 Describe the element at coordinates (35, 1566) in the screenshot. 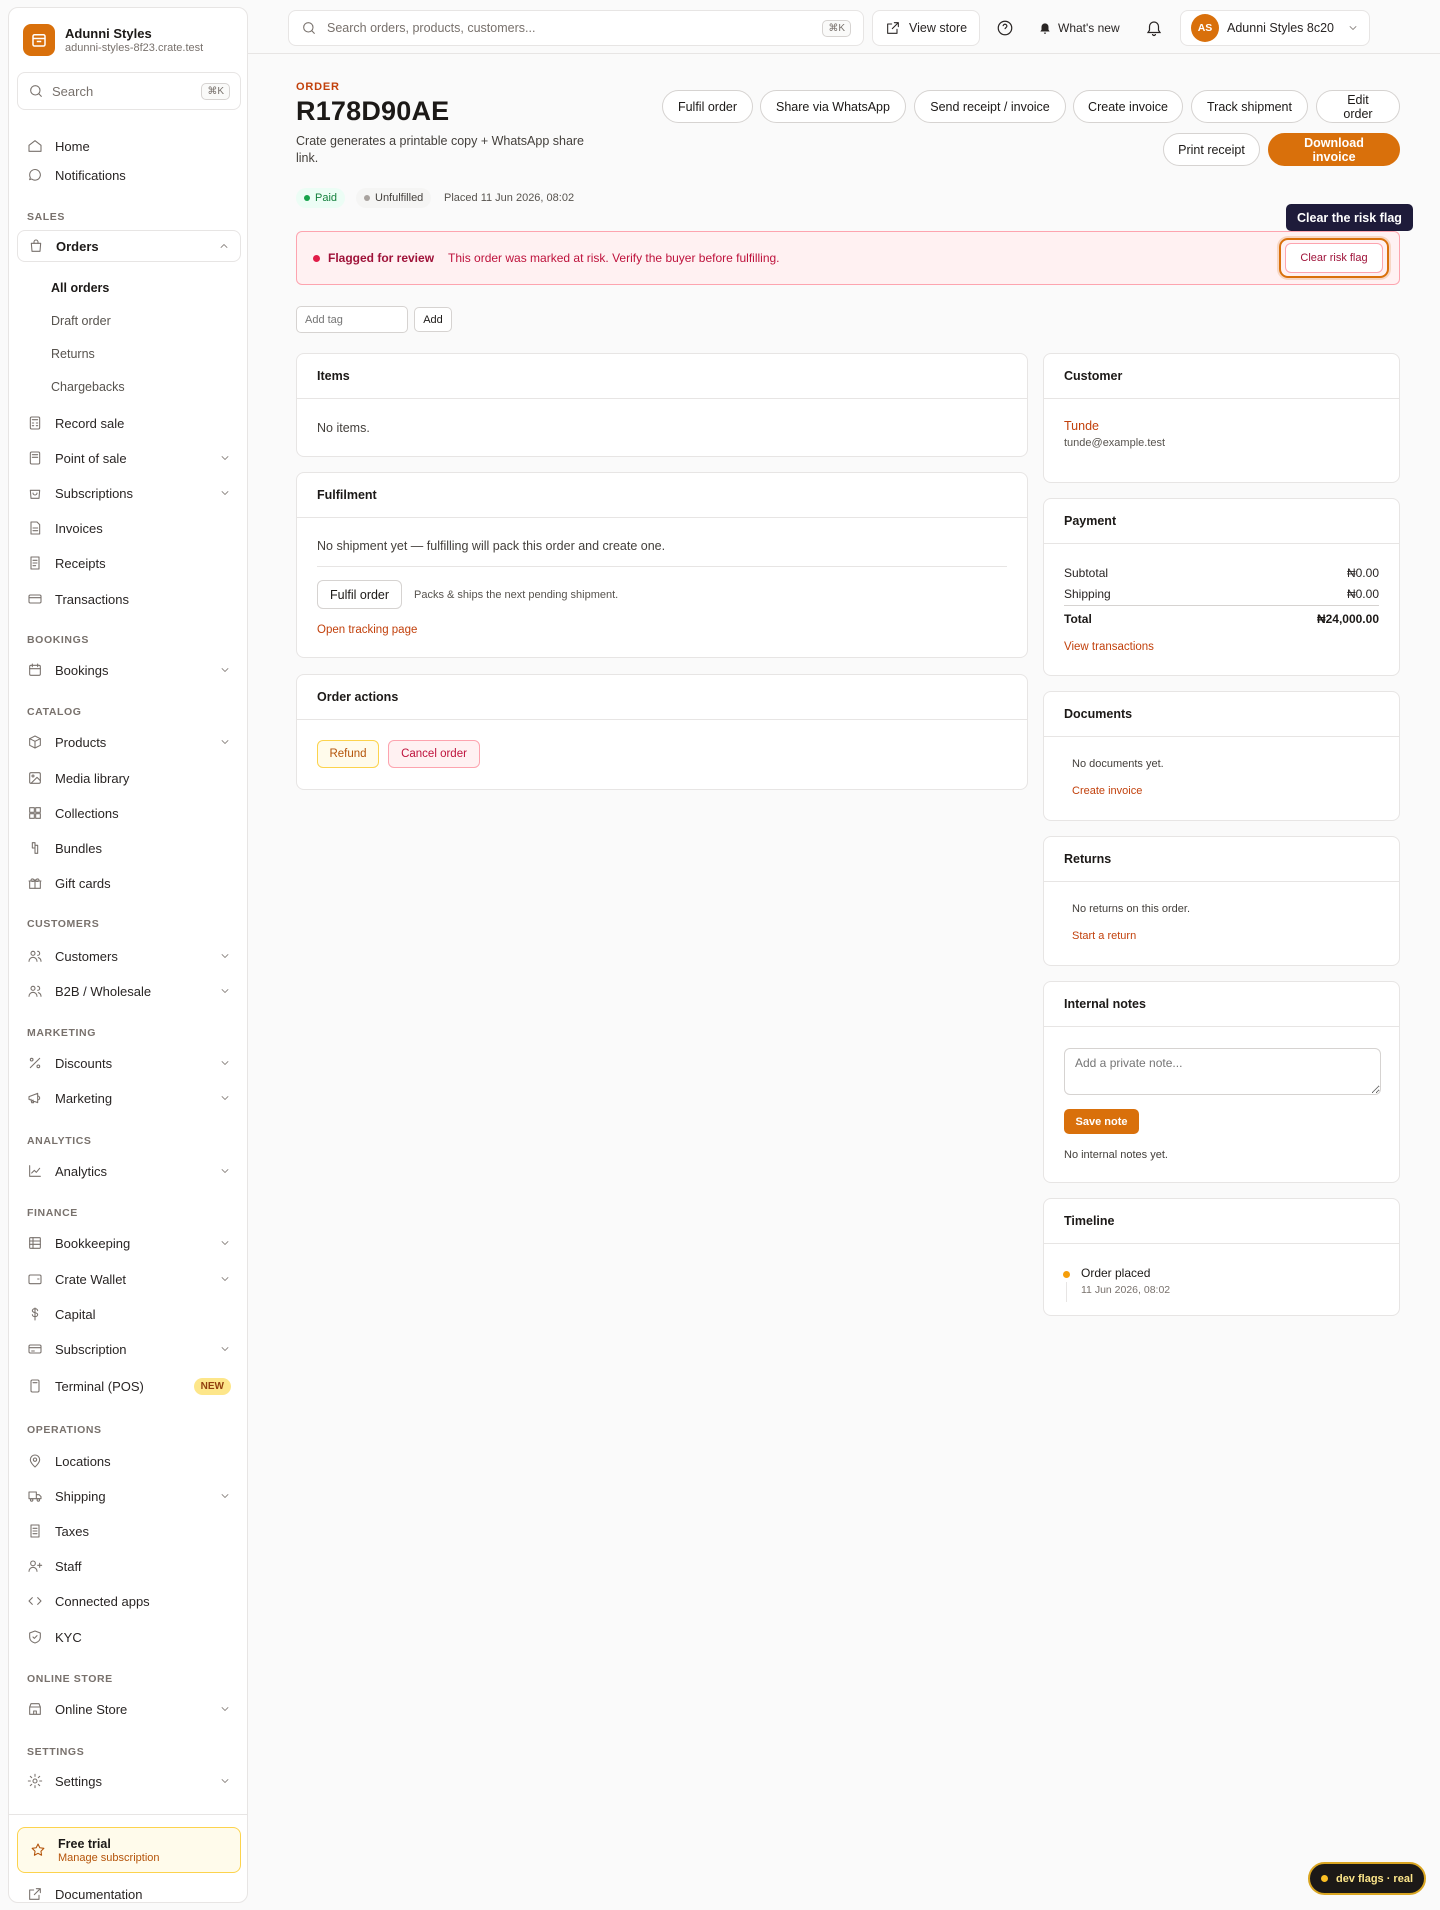

I see `user-plus-icon` at that location.